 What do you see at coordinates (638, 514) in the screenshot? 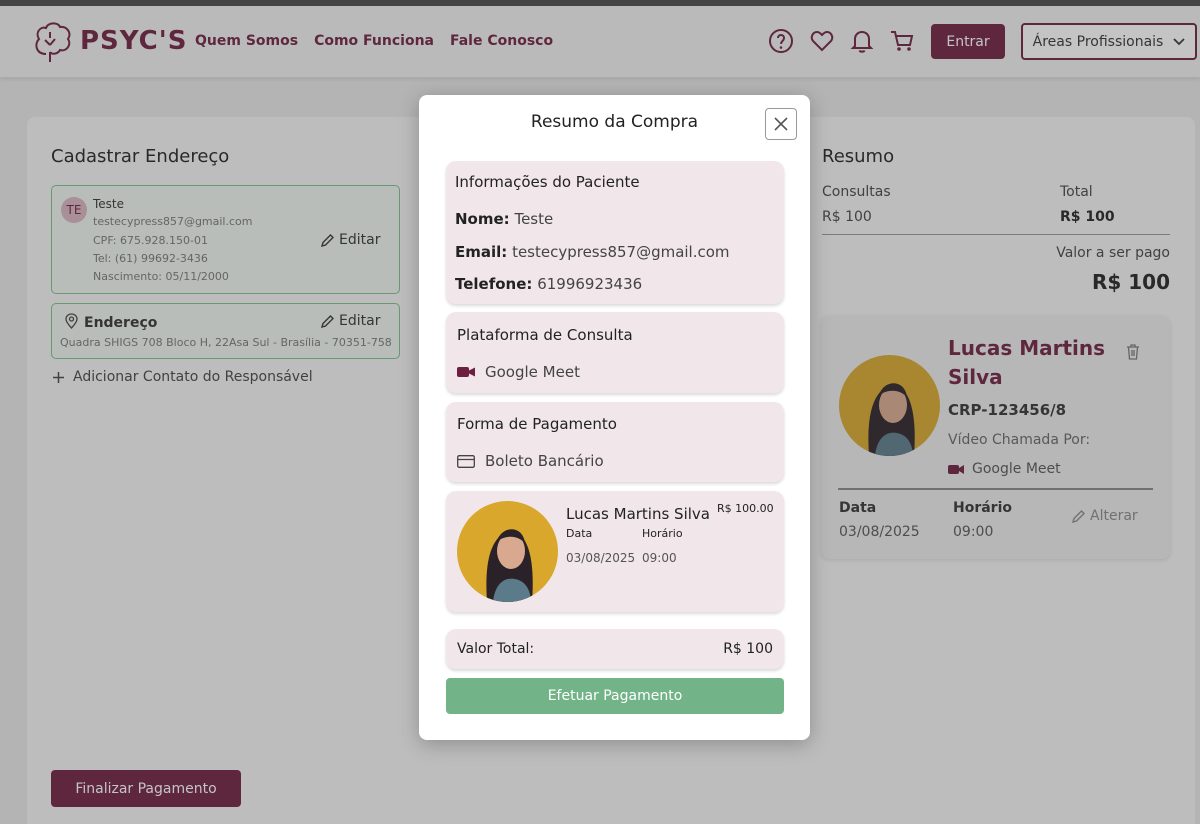
I see `cart-item-name: Lucas Martins Silva` at bounding box center [638, 514].